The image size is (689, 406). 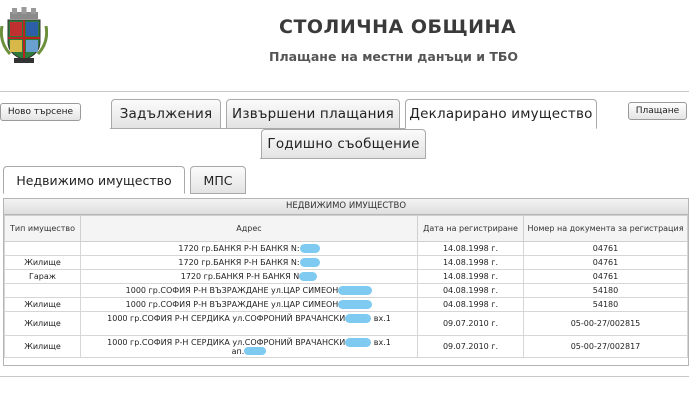 I want to click on subtab-vehicles: МПС, so click(x=218, y=180).